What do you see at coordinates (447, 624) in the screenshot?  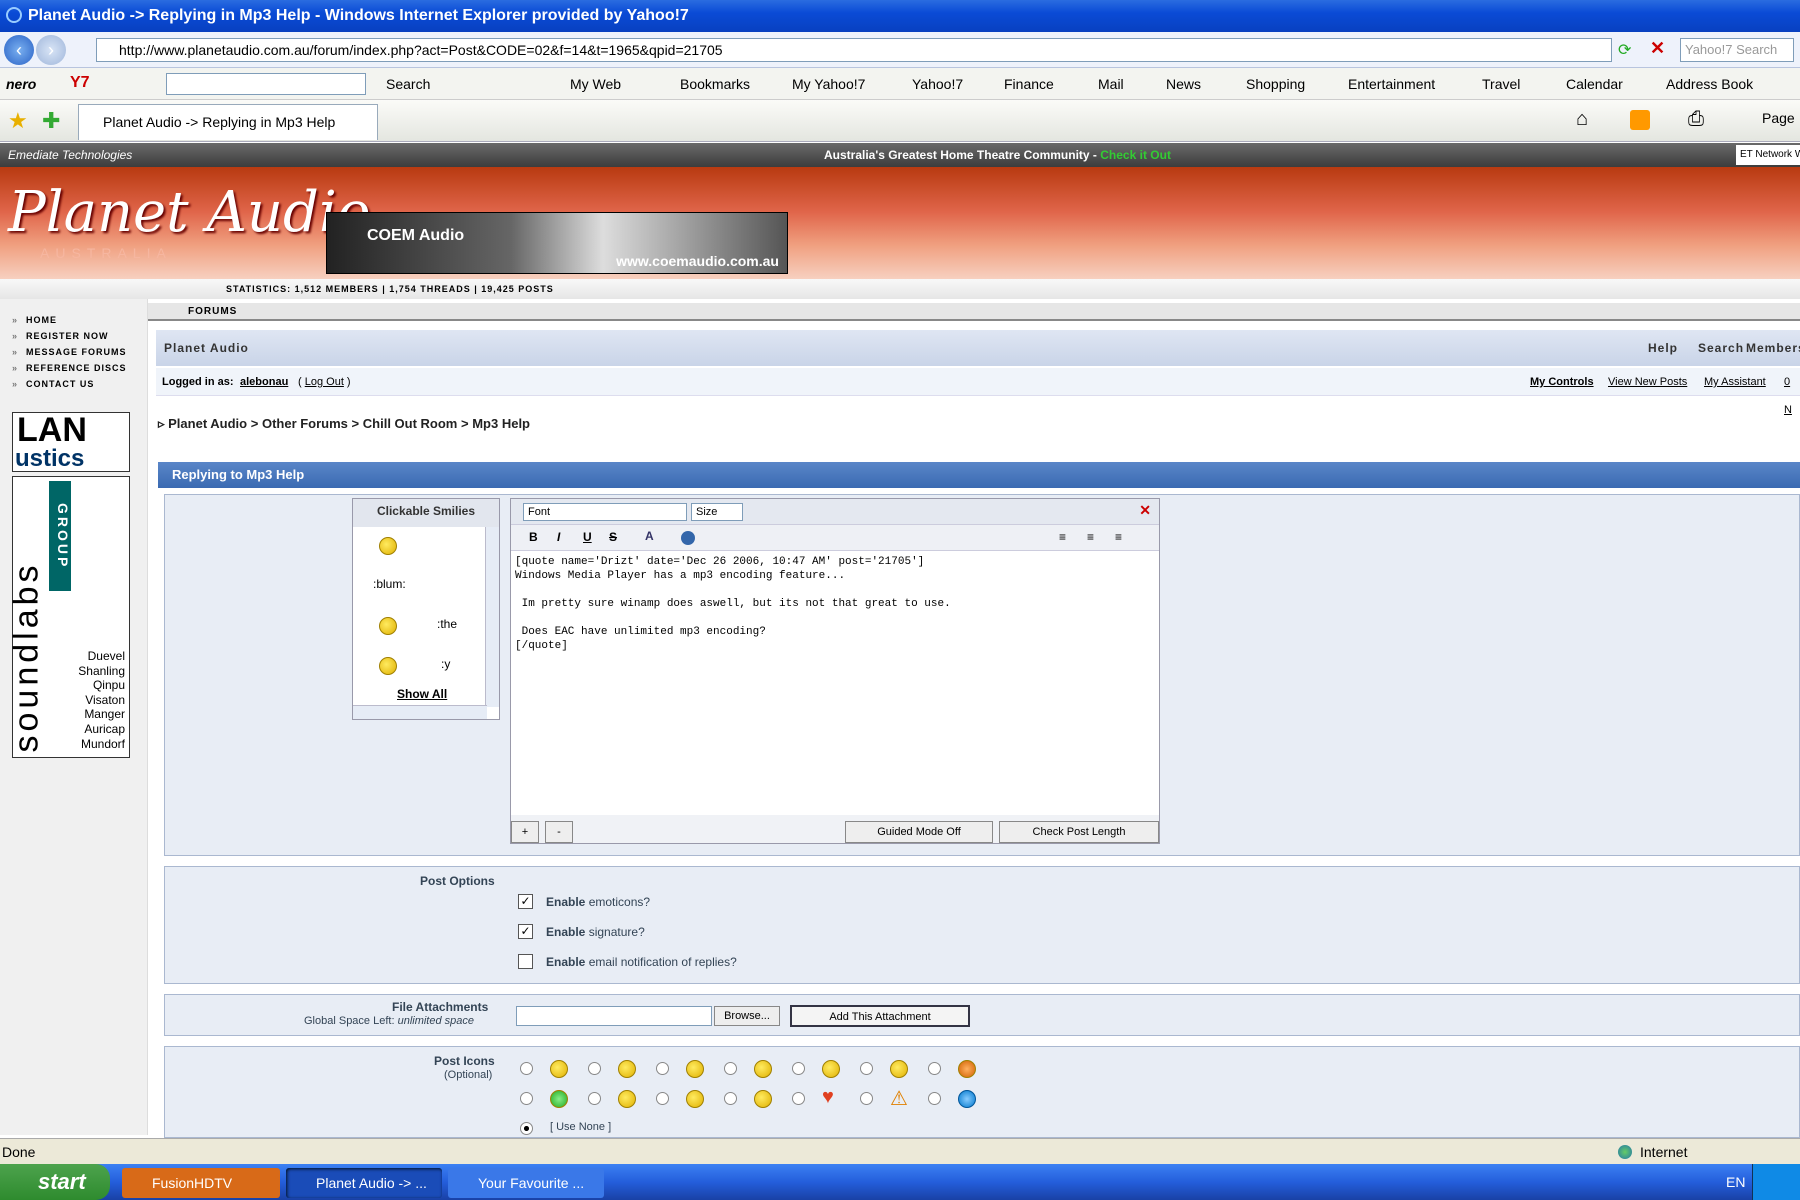 I see `smiley-the: :the` at bounding box center [447, 624].